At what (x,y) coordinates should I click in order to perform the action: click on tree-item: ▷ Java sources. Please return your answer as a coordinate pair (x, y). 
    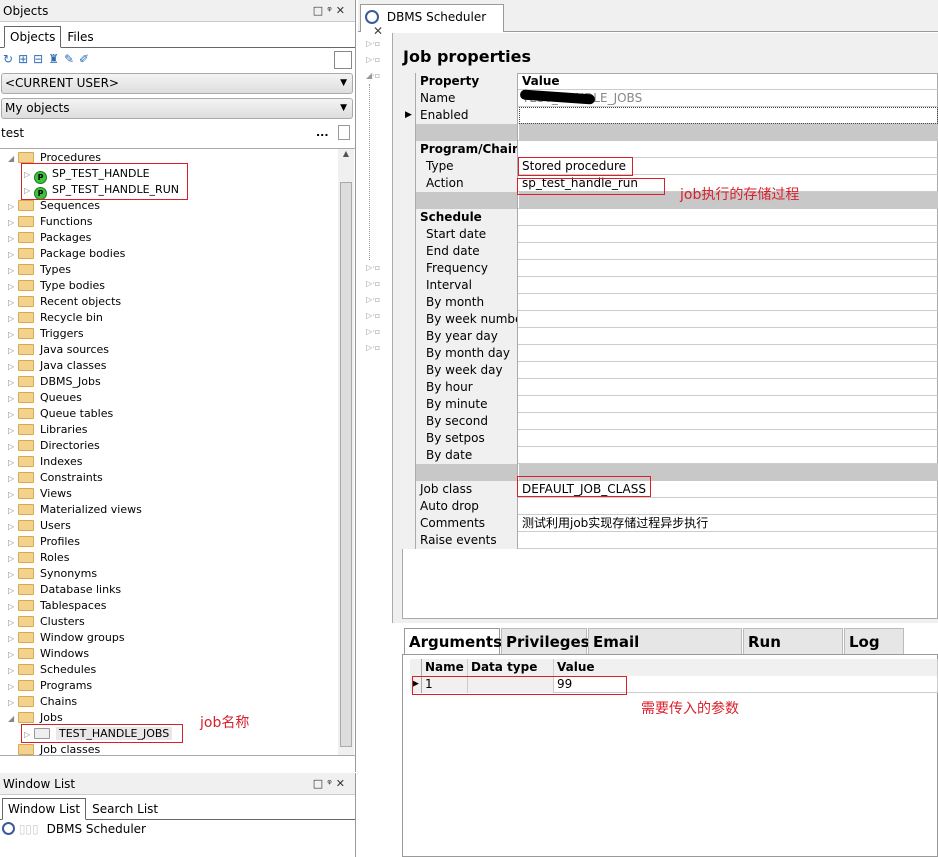
    Looking at the image, I should click on (58, 350).